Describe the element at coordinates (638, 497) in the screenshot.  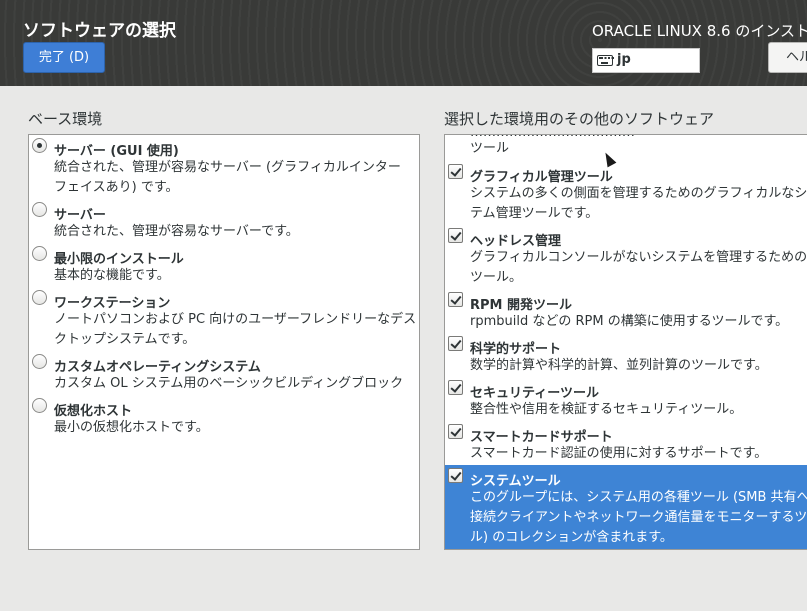
I see `addon-desc: このグループには、システム用の各種ツール (SMB 共有へ` at that location.